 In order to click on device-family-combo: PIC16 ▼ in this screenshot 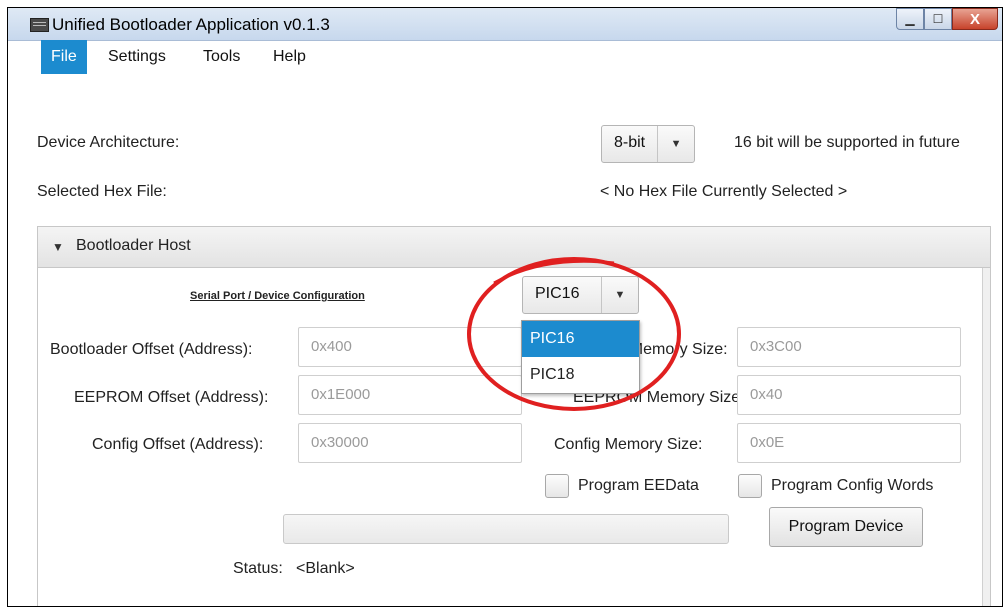, I will do `click(580, 295)`.